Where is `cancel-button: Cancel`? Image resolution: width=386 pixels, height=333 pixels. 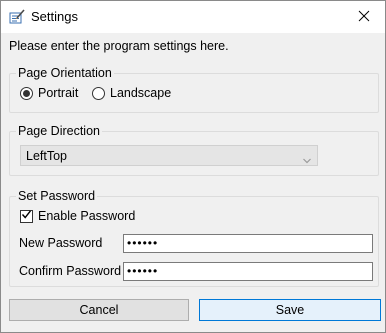 cancel-button: Cancel is located at coordinates (99, 310).